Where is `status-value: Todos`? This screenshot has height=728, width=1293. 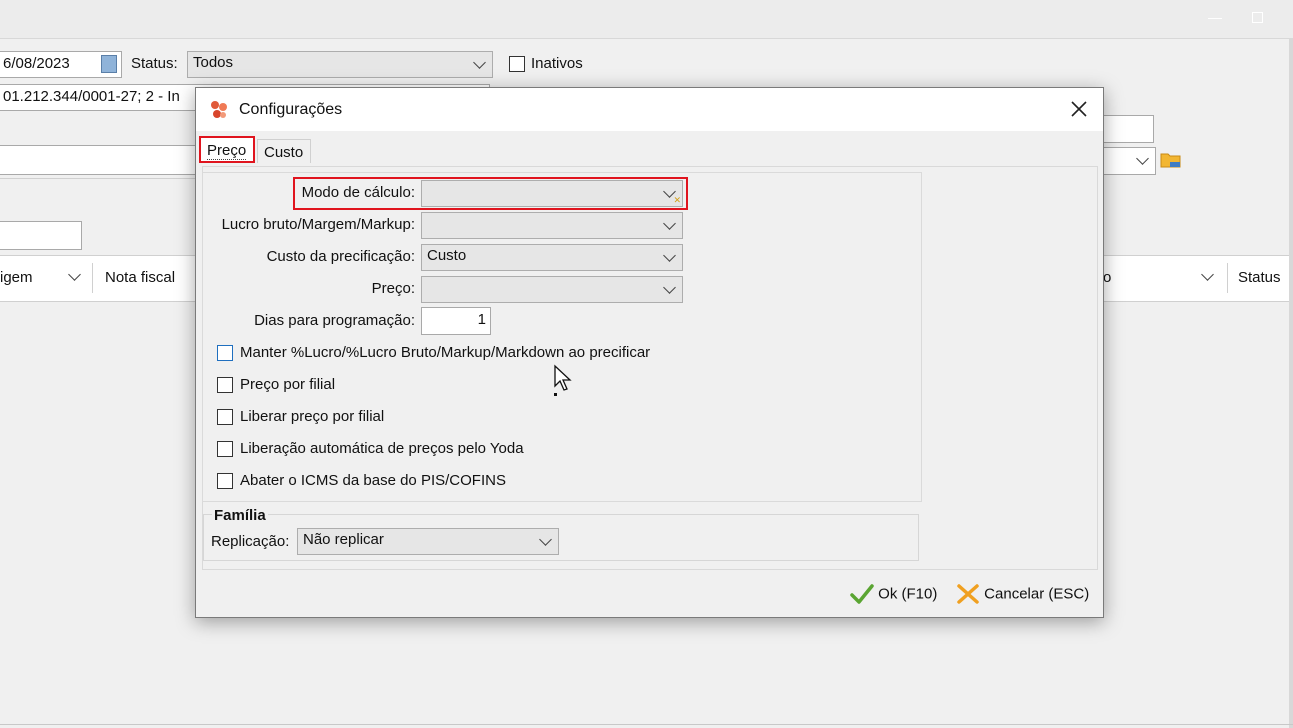
status-value: Todos is located at coordinates (213, 62).